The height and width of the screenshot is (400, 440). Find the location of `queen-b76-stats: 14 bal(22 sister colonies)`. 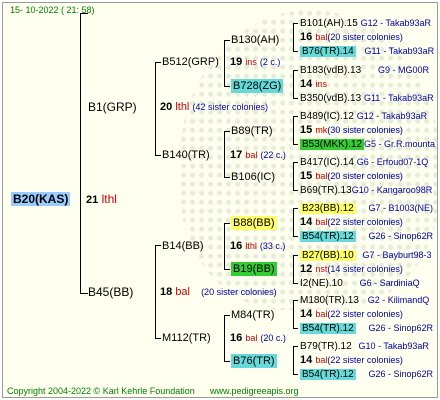

queen-b76-stats: 14 bal(22 sister colonies) is located at coordinates (351, 360).